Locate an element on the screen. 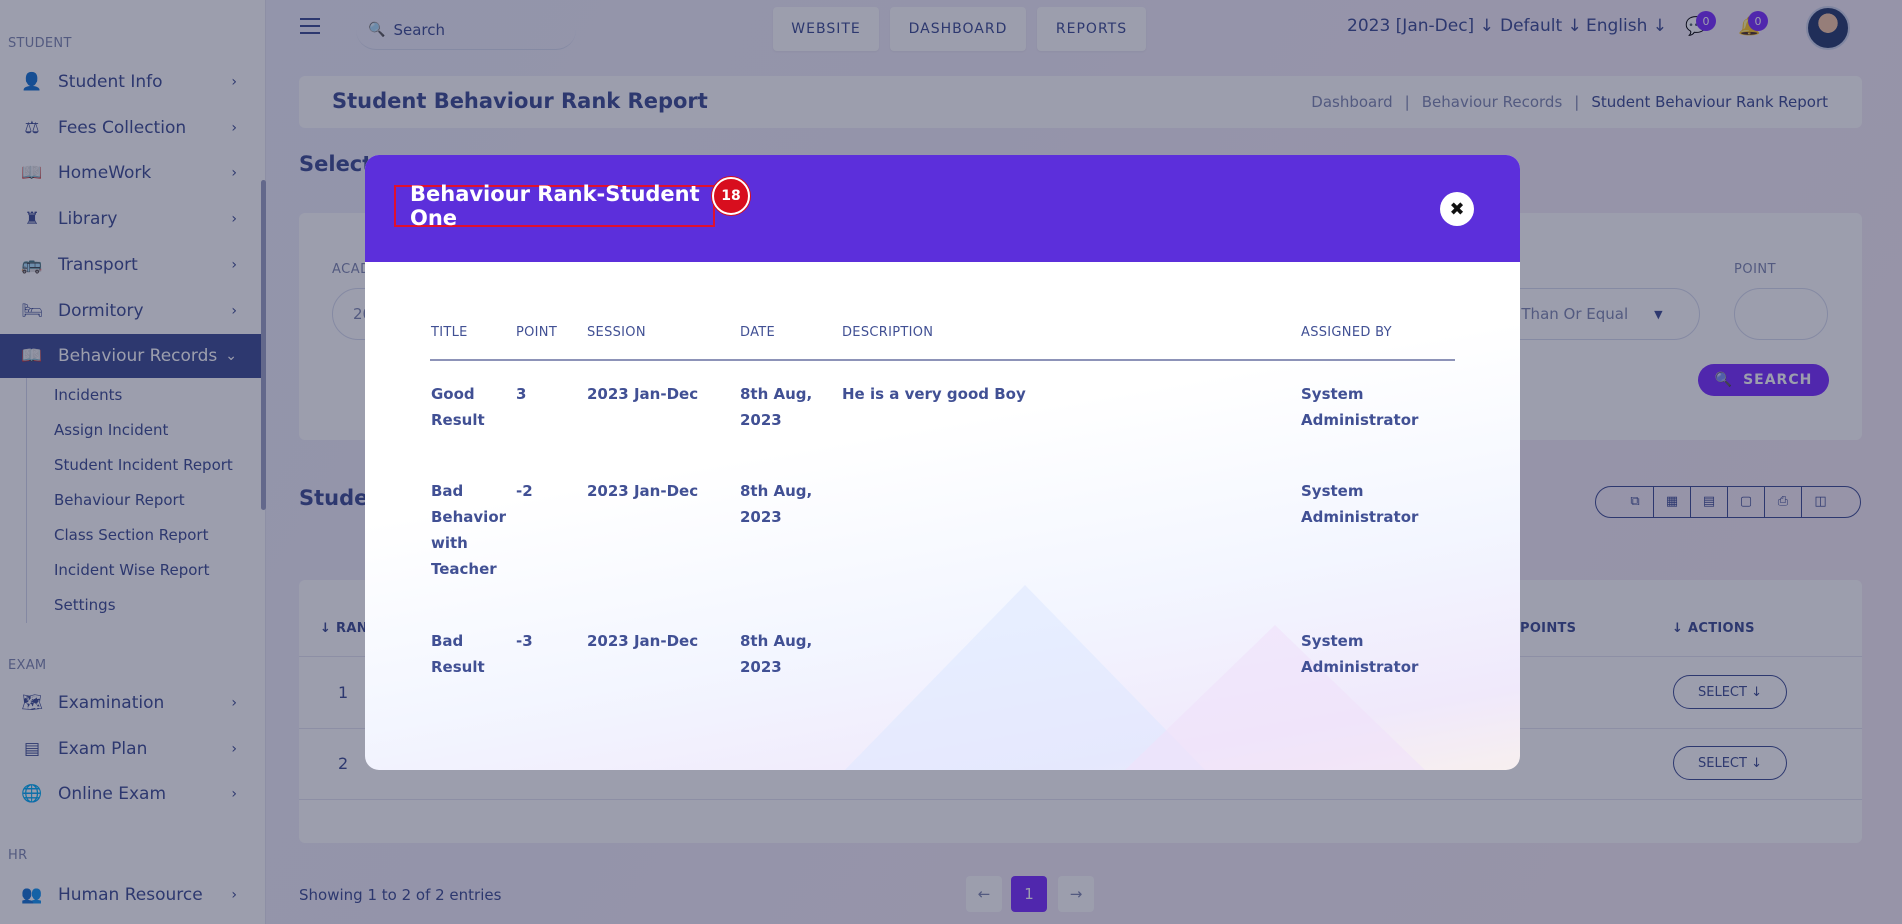 The image size is (1902, 924). modal-title: Behaviour Rank-Student One is located at coordinates (555, 206).